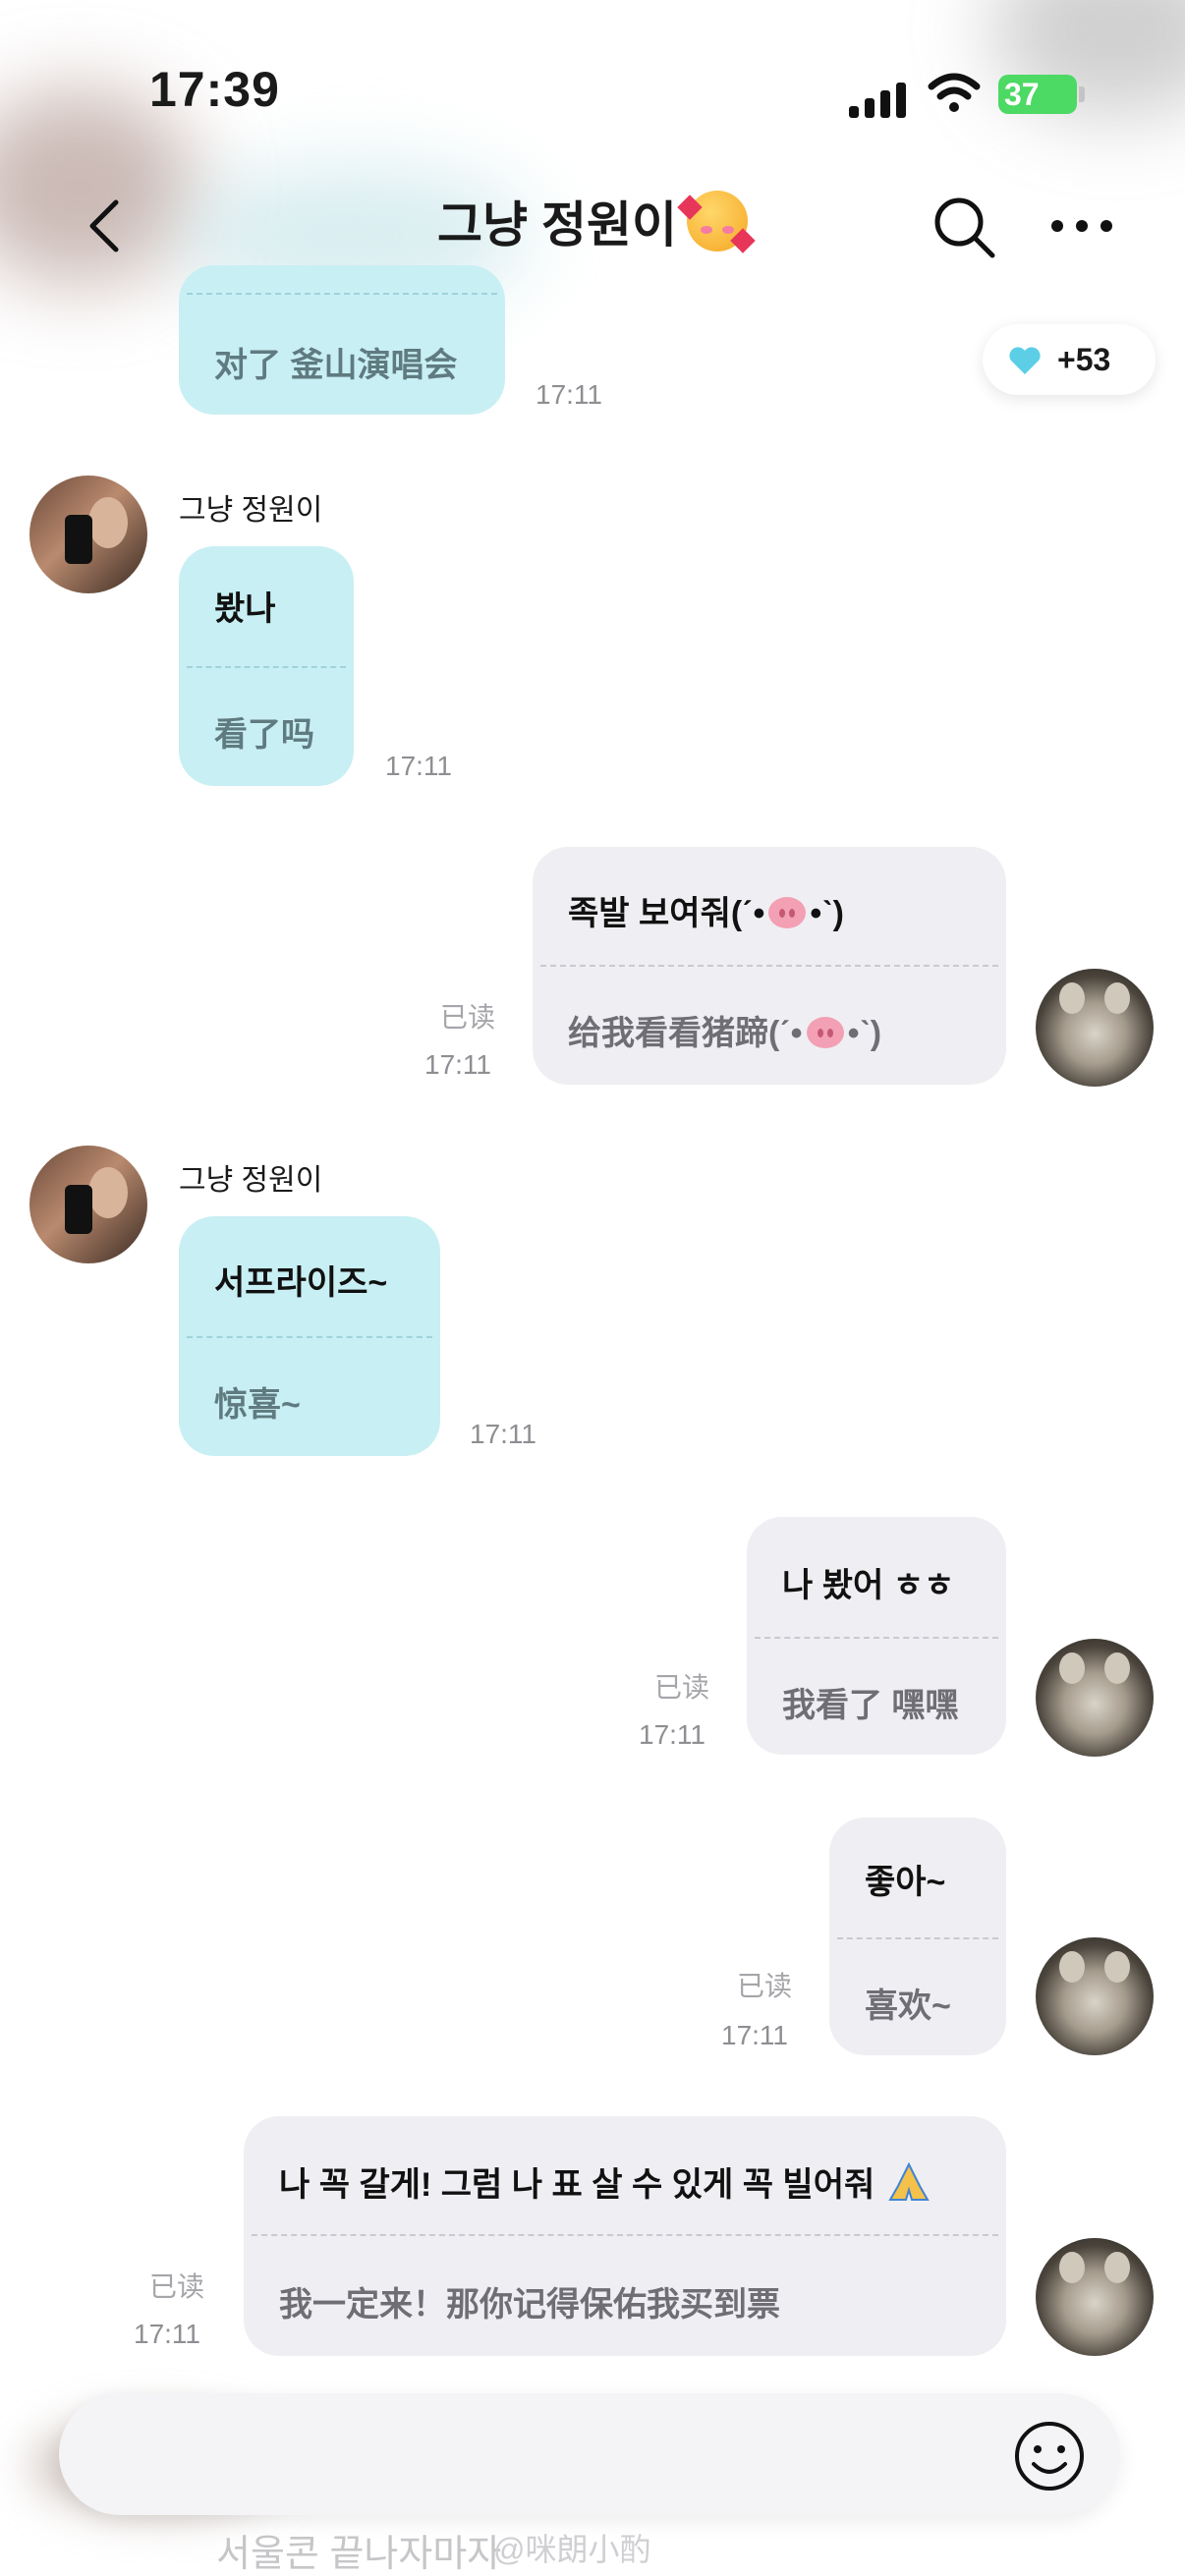 The image size is (1185, 2576). Describe the element at coordinates (717, 222) in the screenshot. I see `smiling-face-with-hearts-icon` at that location.